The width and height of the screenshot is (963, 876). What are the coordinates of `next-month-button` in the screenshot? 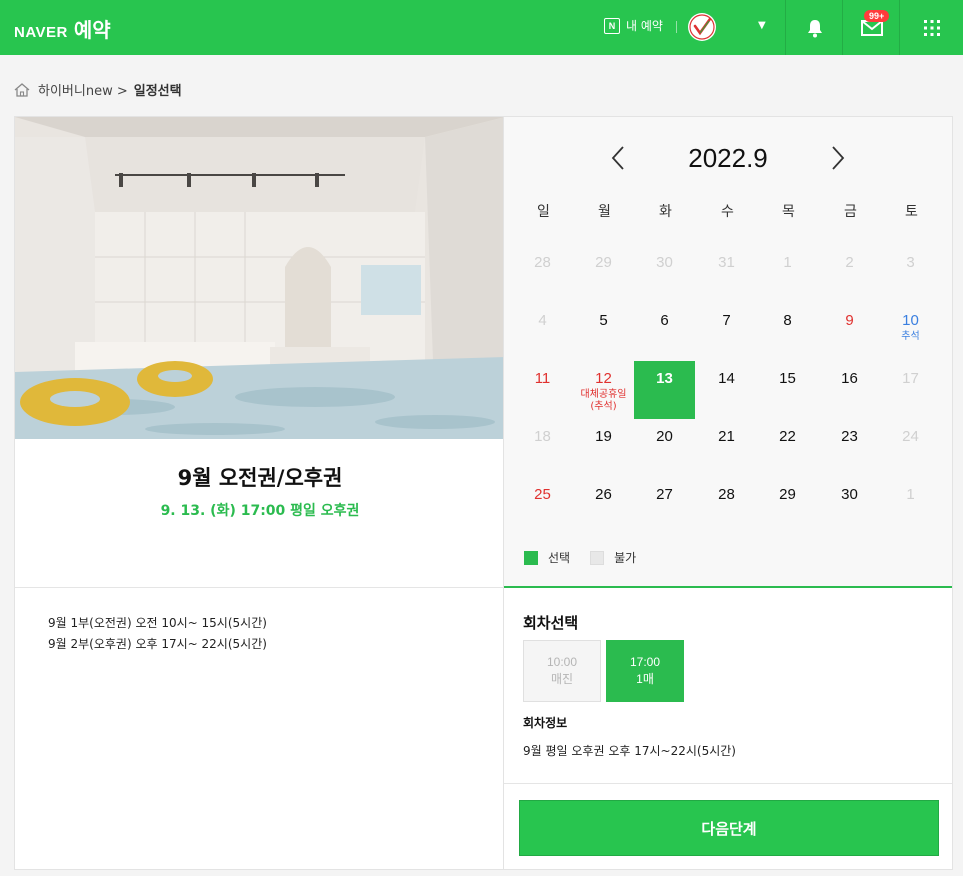 It's located at (838, 158).